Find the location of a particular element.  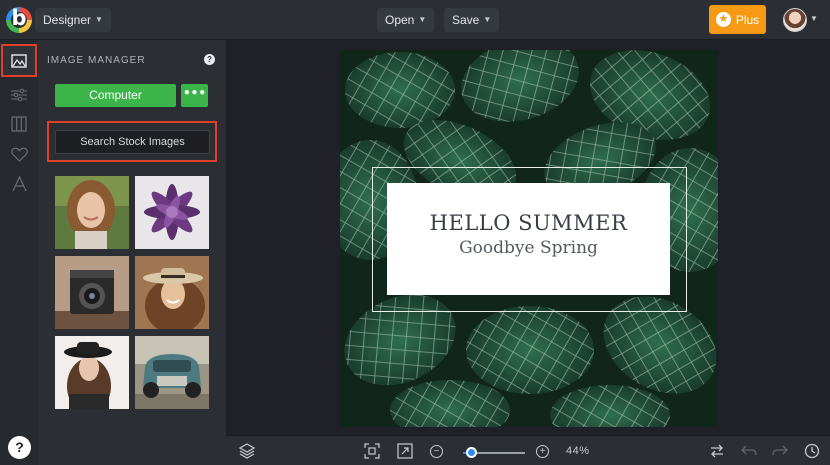

image-icon is located at coordinates (19, 60).